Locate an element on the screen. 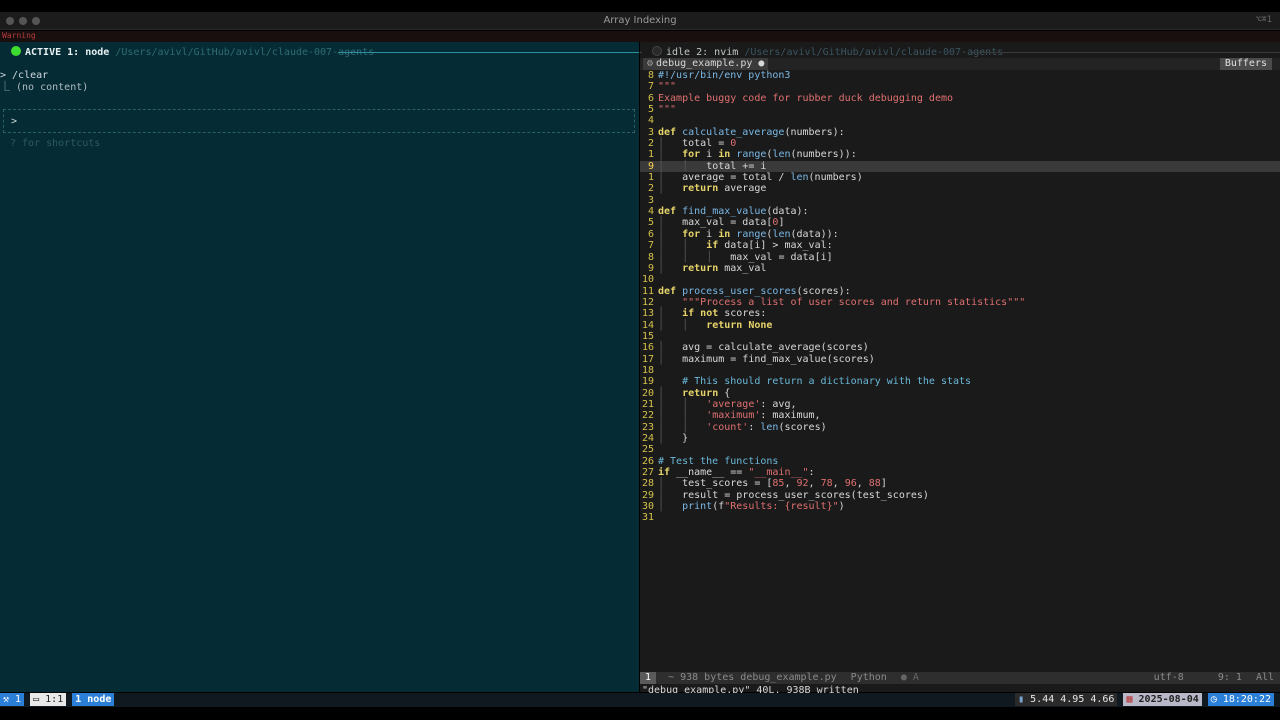 Image resolution: width=1280 pixels, height=720 pixels. code-text: │ for i in range(len(data)): is located at coordinates (748, 234).